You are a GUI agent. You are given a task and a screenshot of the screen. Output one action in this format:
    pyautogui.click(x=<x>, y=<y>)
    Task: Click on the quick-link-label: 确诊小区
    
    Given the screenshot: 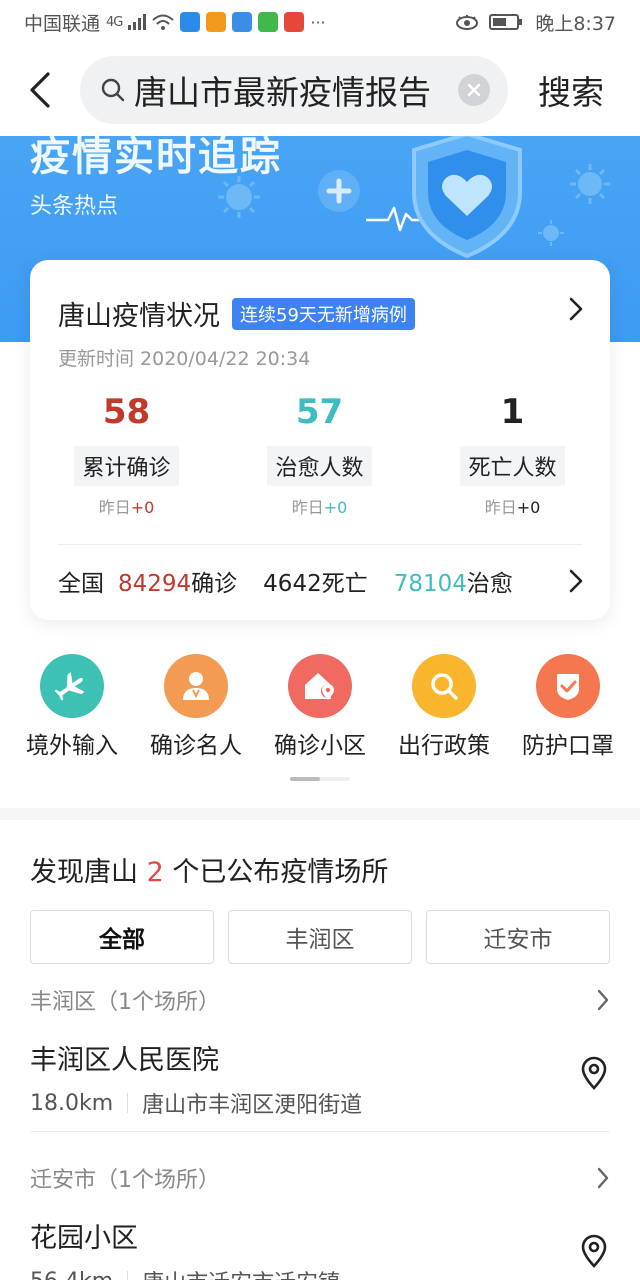 What is the action you would take?
    pyautogui.click(x=320, y=746)
    